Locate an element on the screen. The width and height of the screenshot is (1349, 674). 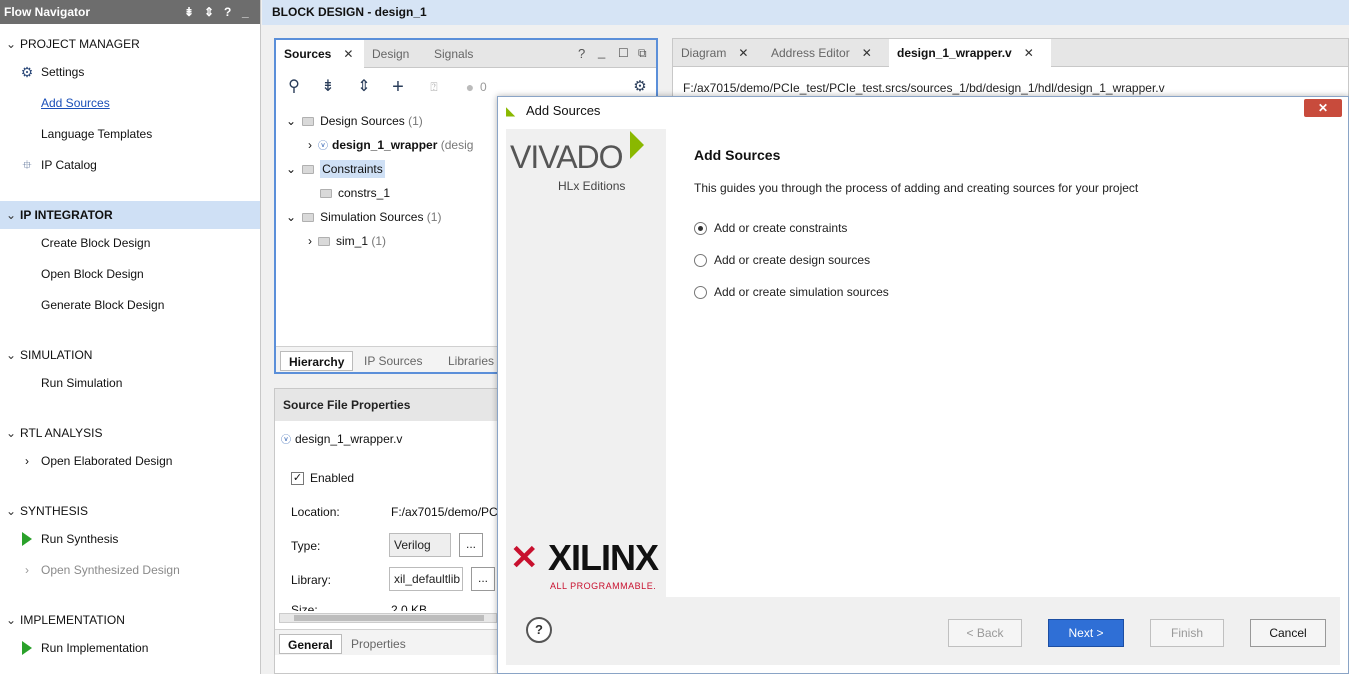
tree-simulation-sources: ⌄ Simulation Sources (1) is located at coordinates (363, 217).